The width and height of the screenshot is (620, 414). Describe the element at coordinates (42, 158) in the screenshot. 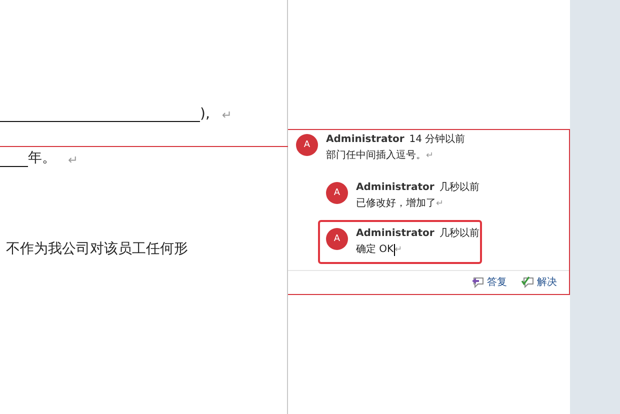

I see `document-text: 年。` at that location.